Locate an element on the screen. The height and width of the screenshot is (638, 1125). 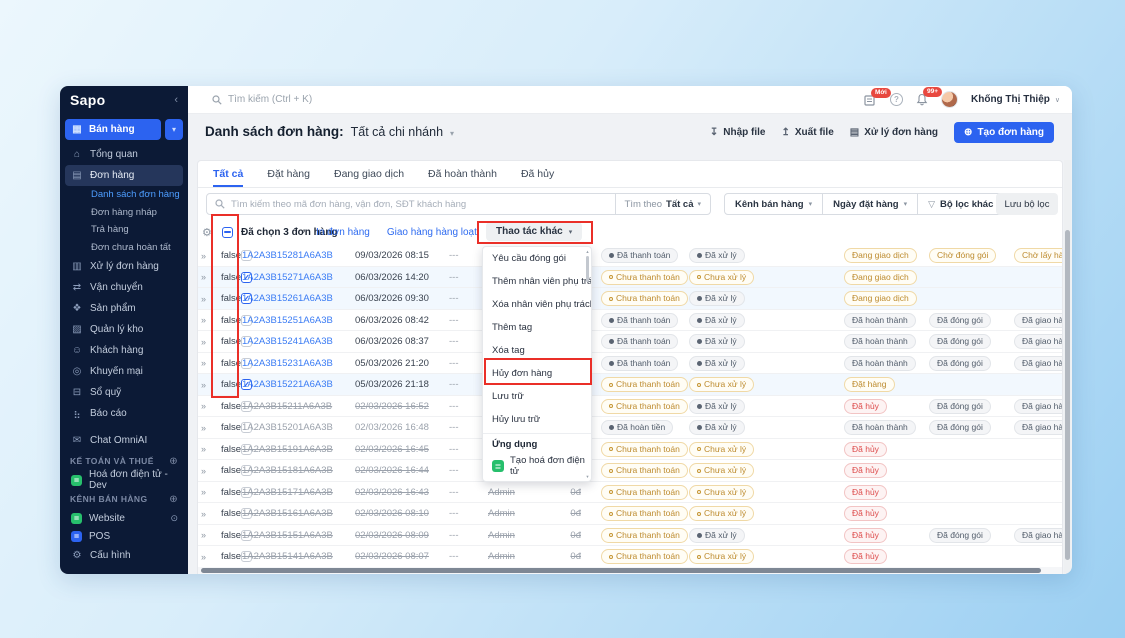
scroll-up-arrow-icon: ▲ is located at coordinates (587, 251).